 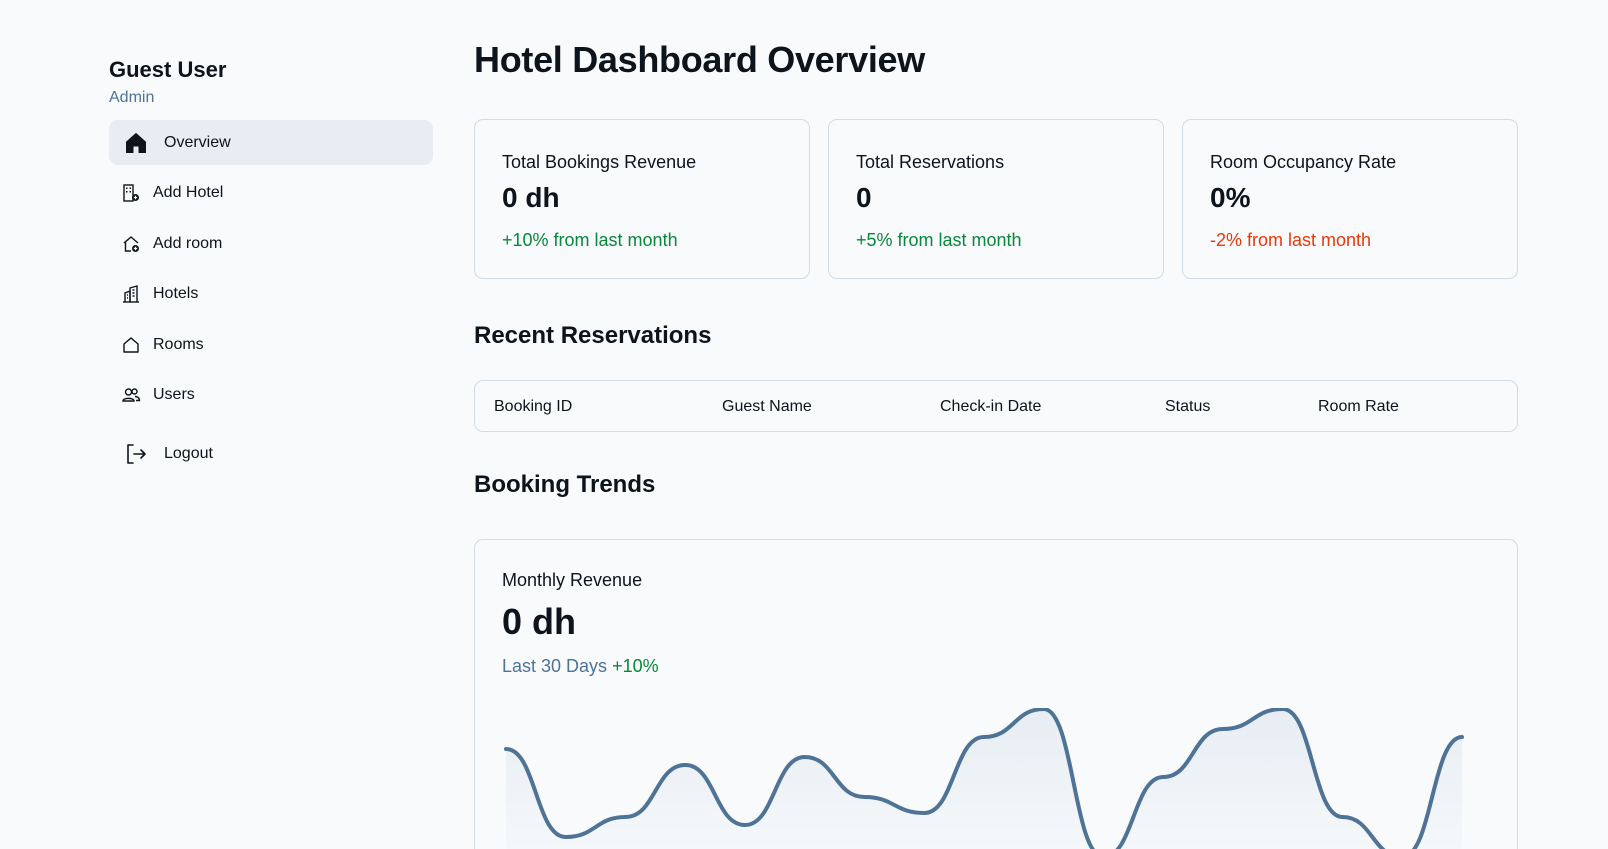 What do you see at coordinates (271, 142) in the screenshot?
I see `sidebar-item-overview: Overview` at bounding box center [271, 142].